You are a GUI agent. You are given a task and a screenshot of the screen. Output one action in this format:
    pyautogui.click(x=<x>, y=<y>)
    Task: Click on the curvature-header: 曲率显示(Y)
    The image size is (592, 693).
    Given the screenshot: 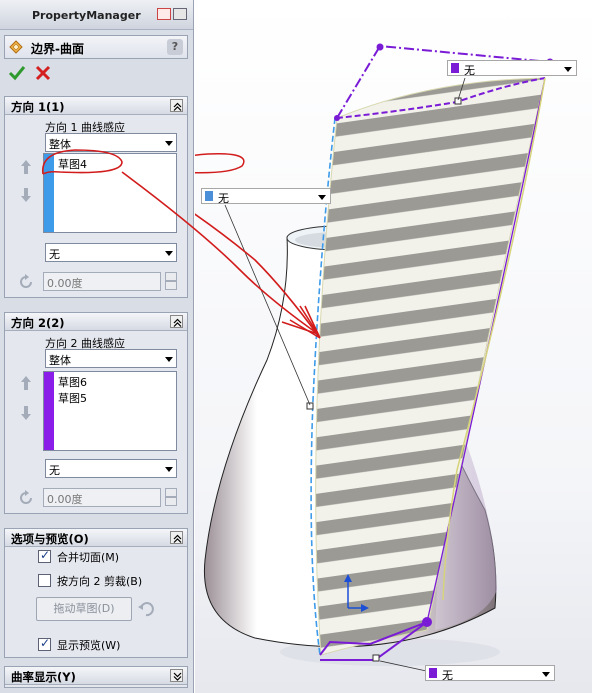 What is the action you would take?
    pyautogui.click(x=96, y=676)
    